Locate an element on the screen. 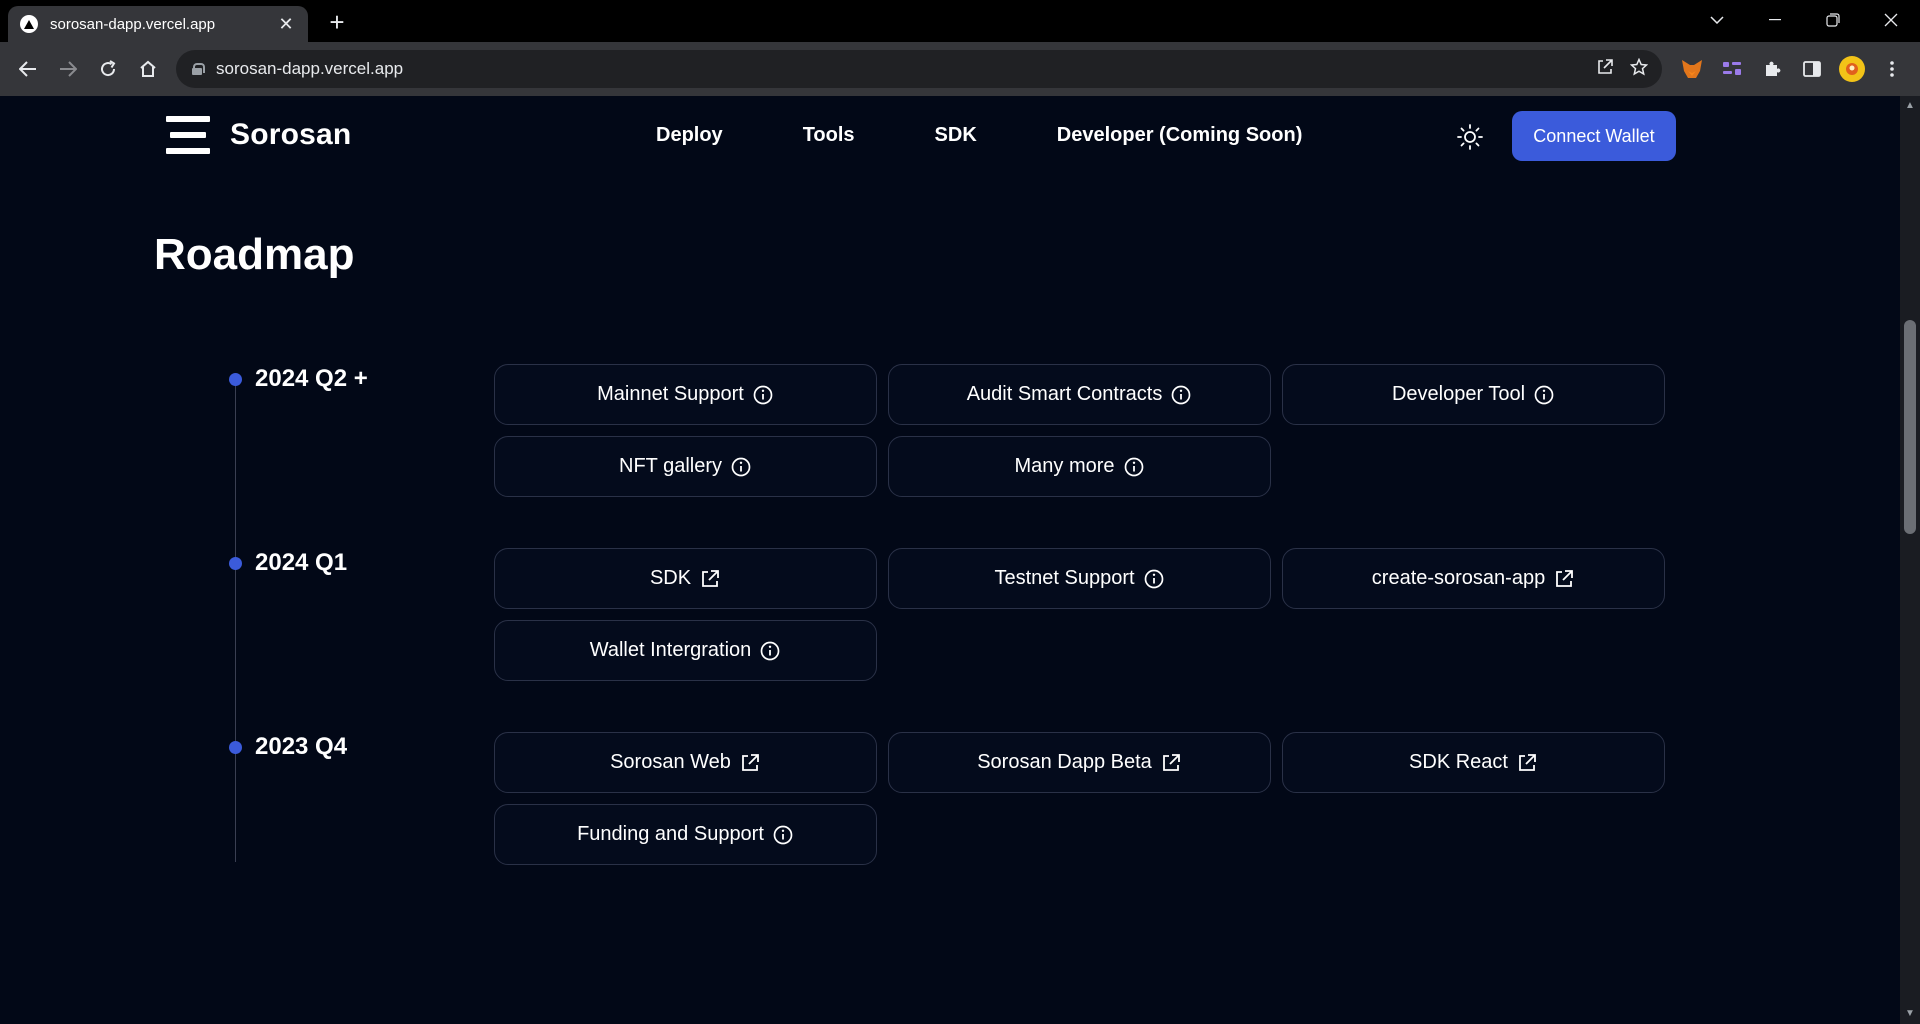  roadmap-card: Sorosan Dapp Beta is located at coordinates (1079, 762).